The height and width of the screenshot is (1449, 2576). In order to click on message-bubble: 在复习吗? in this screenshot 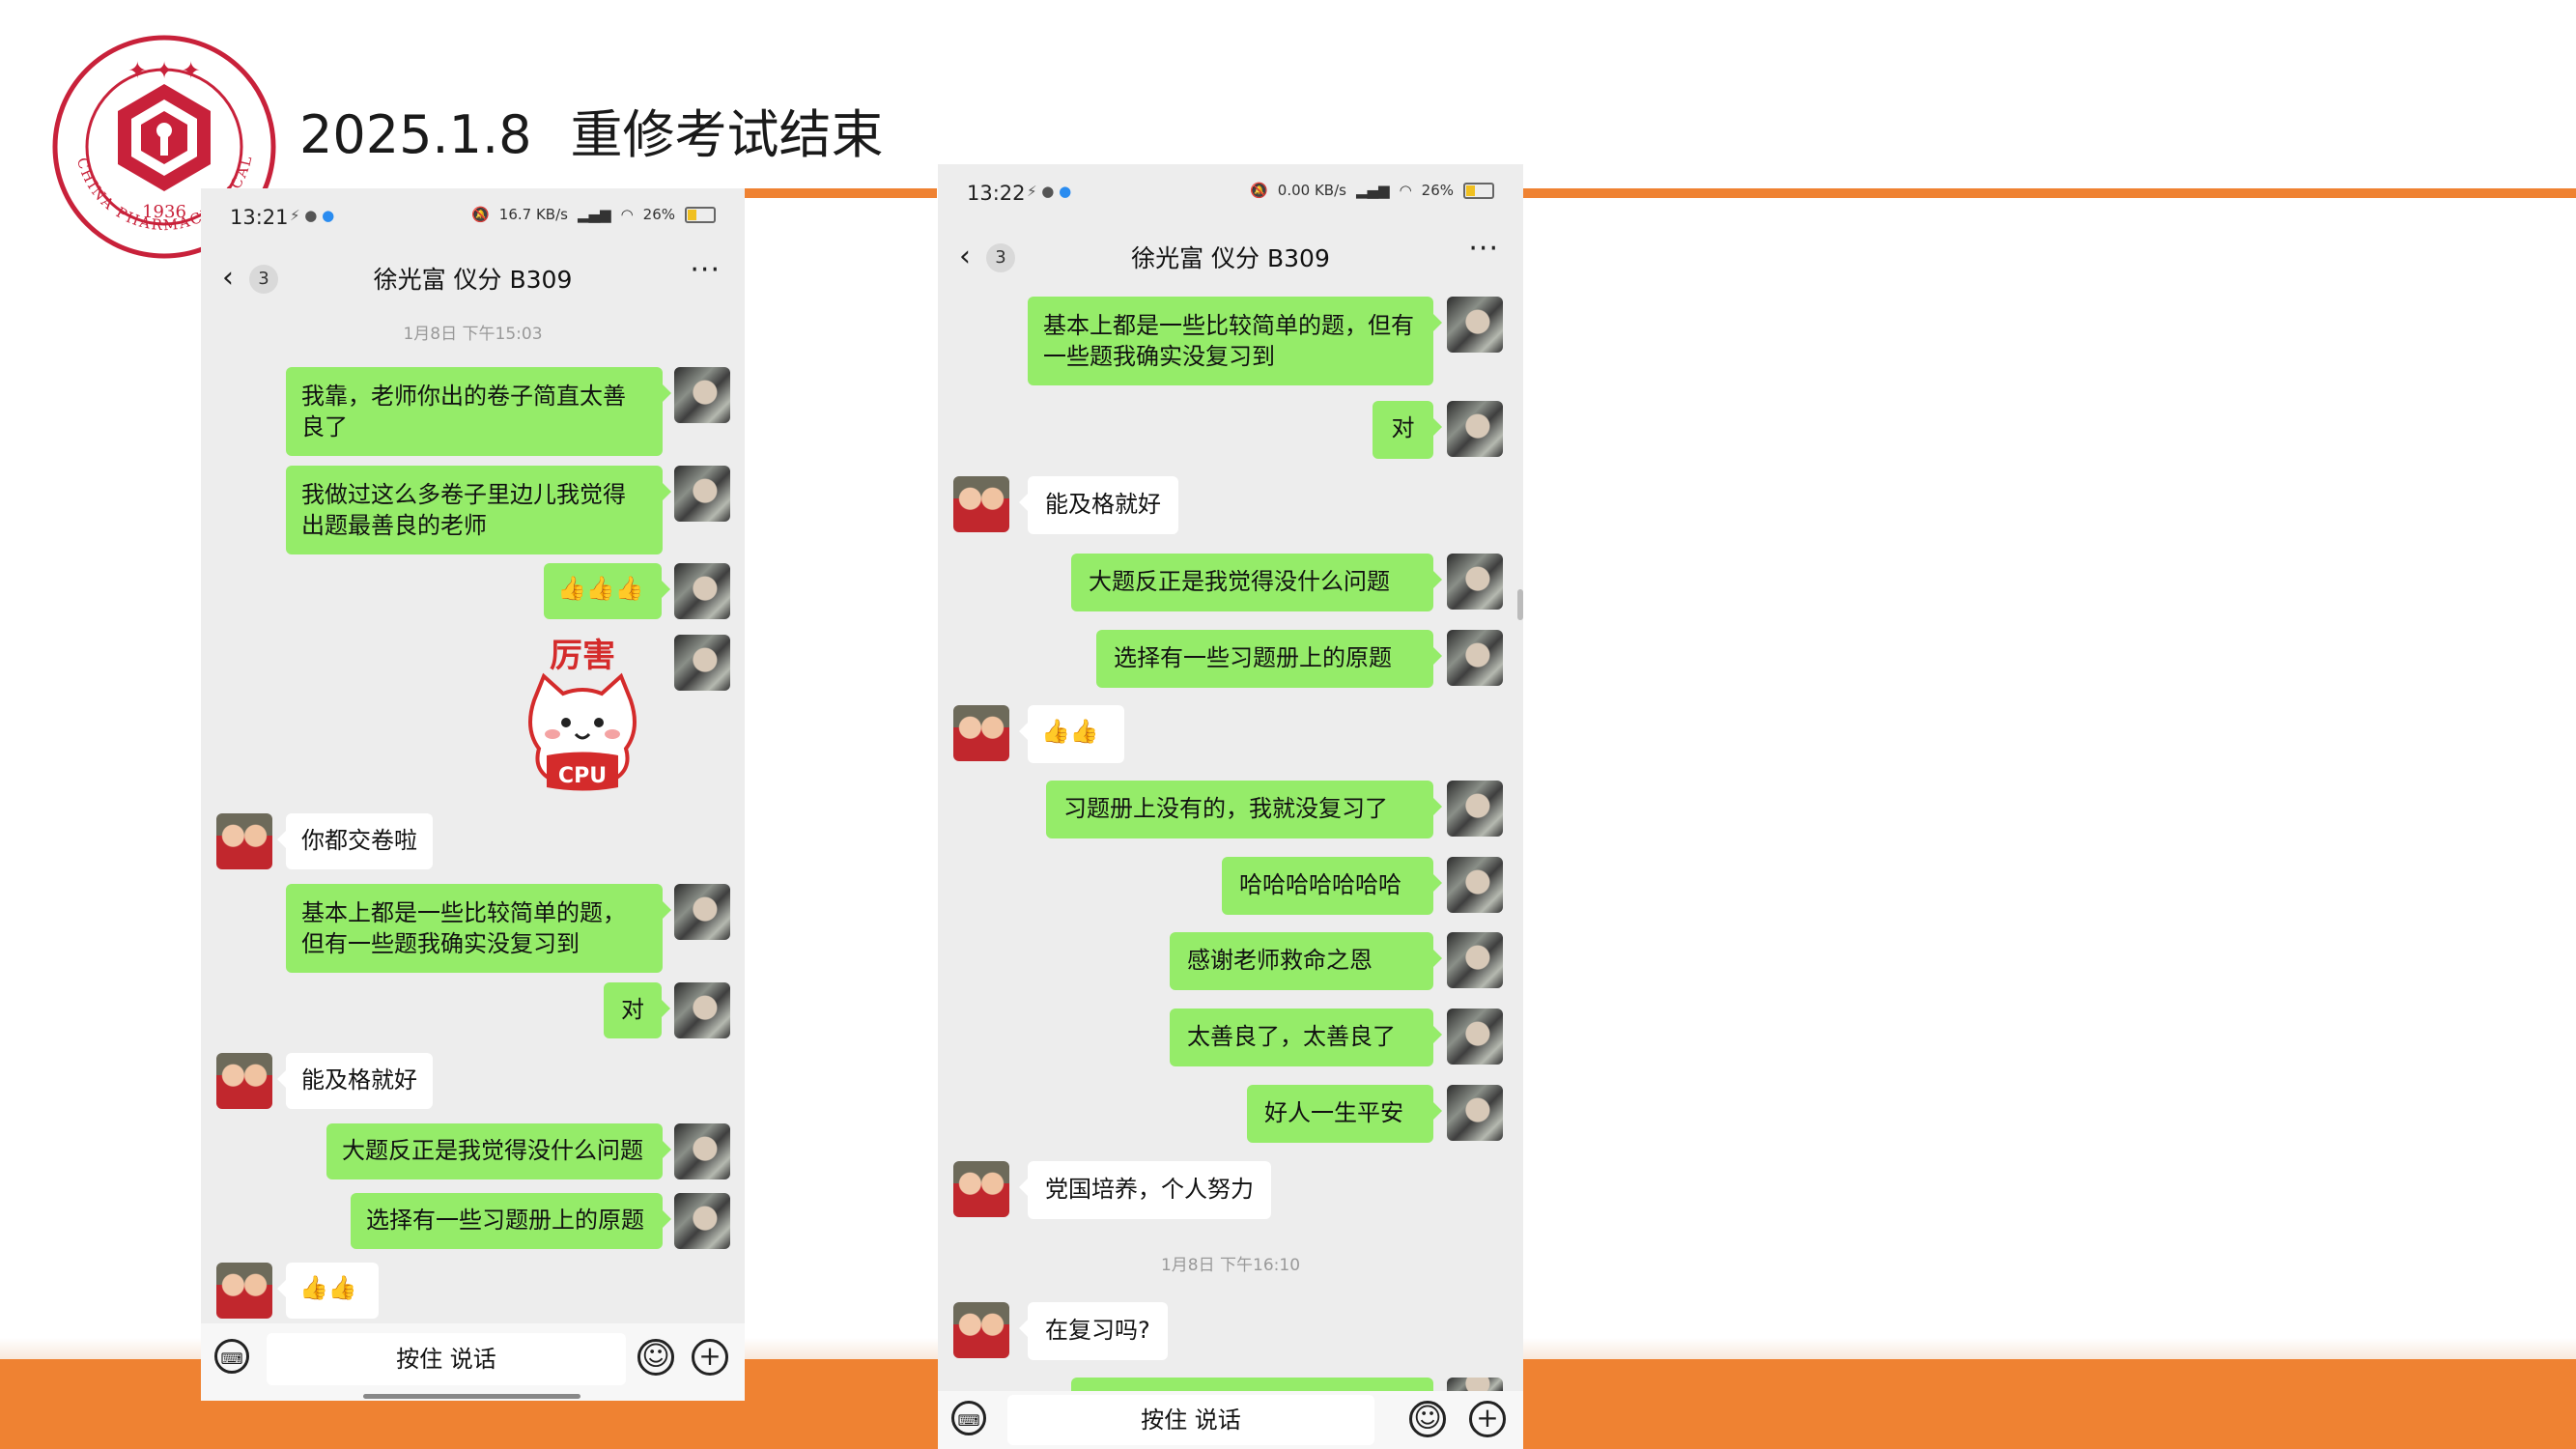, I will do `click(1093, 1331)`.